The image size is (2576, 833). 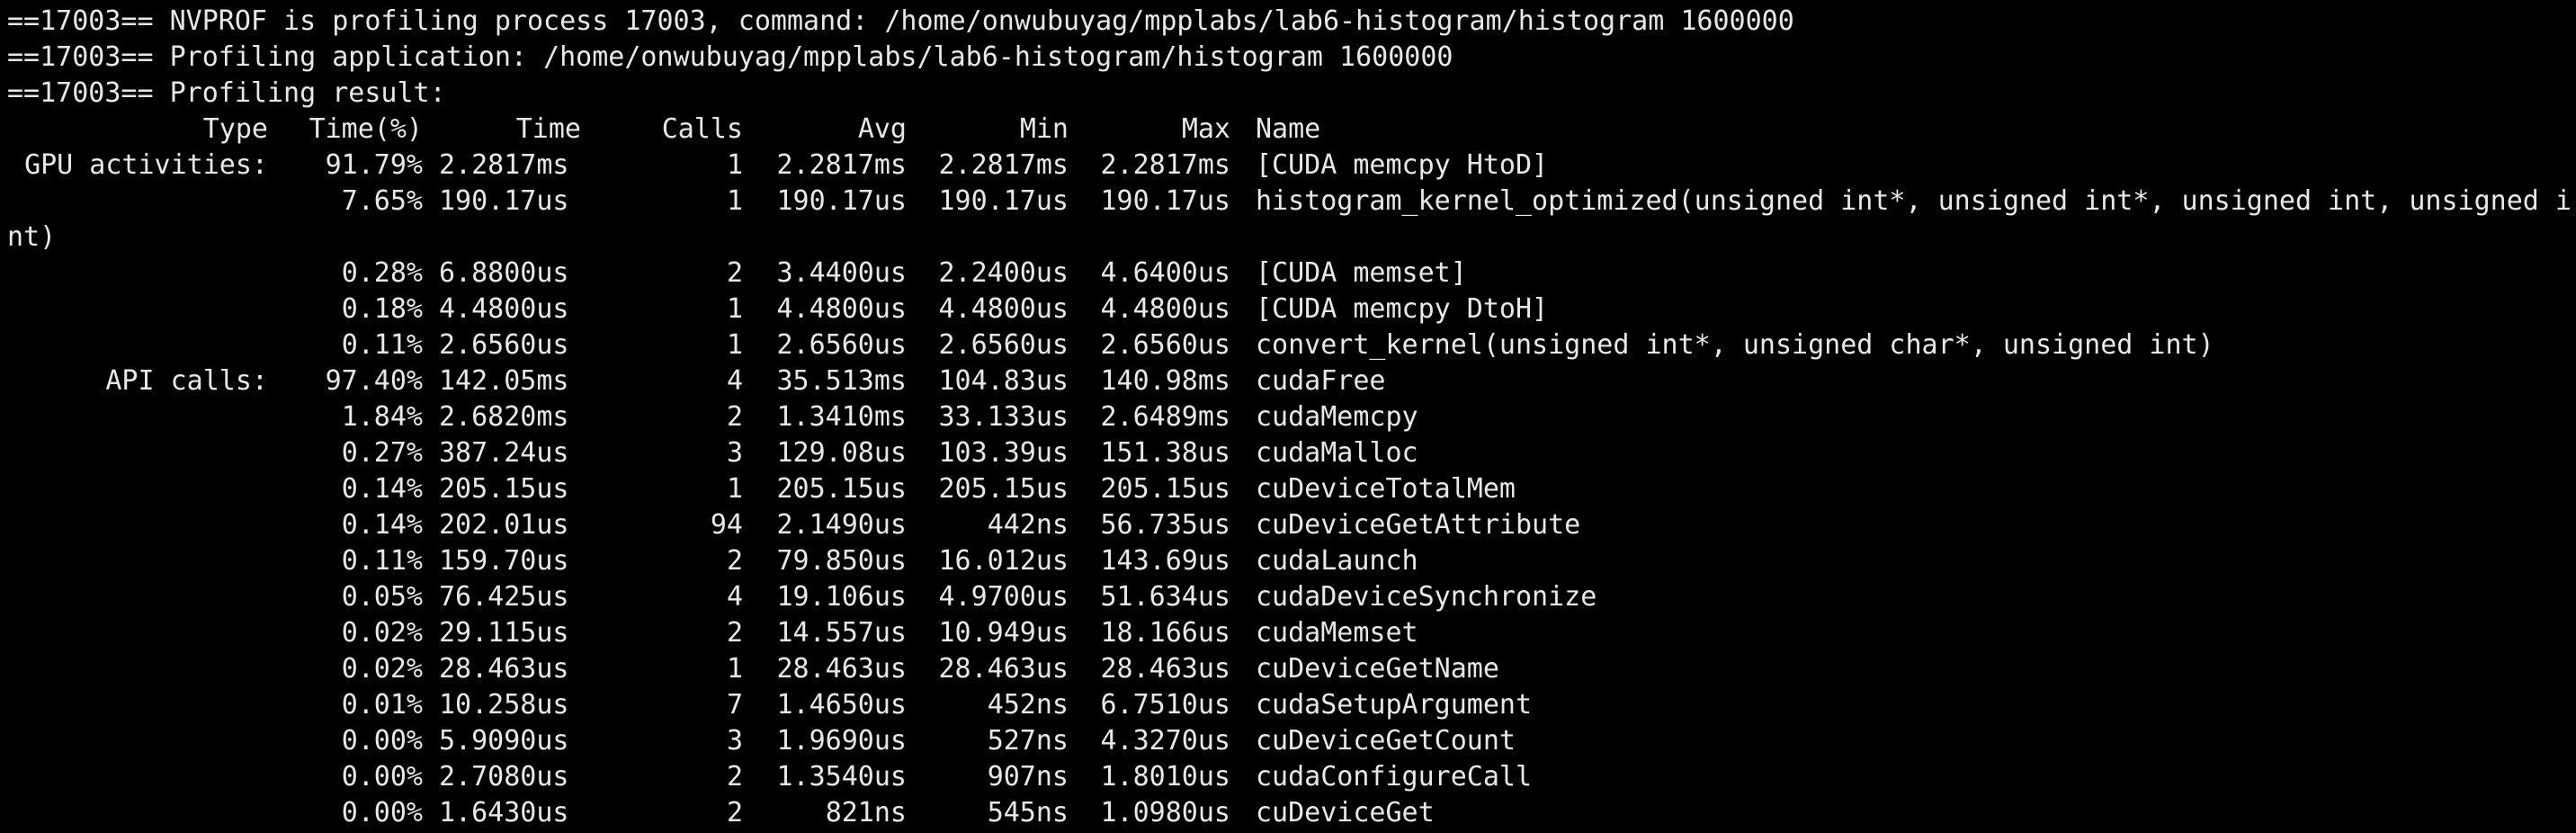 I want to click on row-avg: 35.513ms, so click(x=842, y=381).